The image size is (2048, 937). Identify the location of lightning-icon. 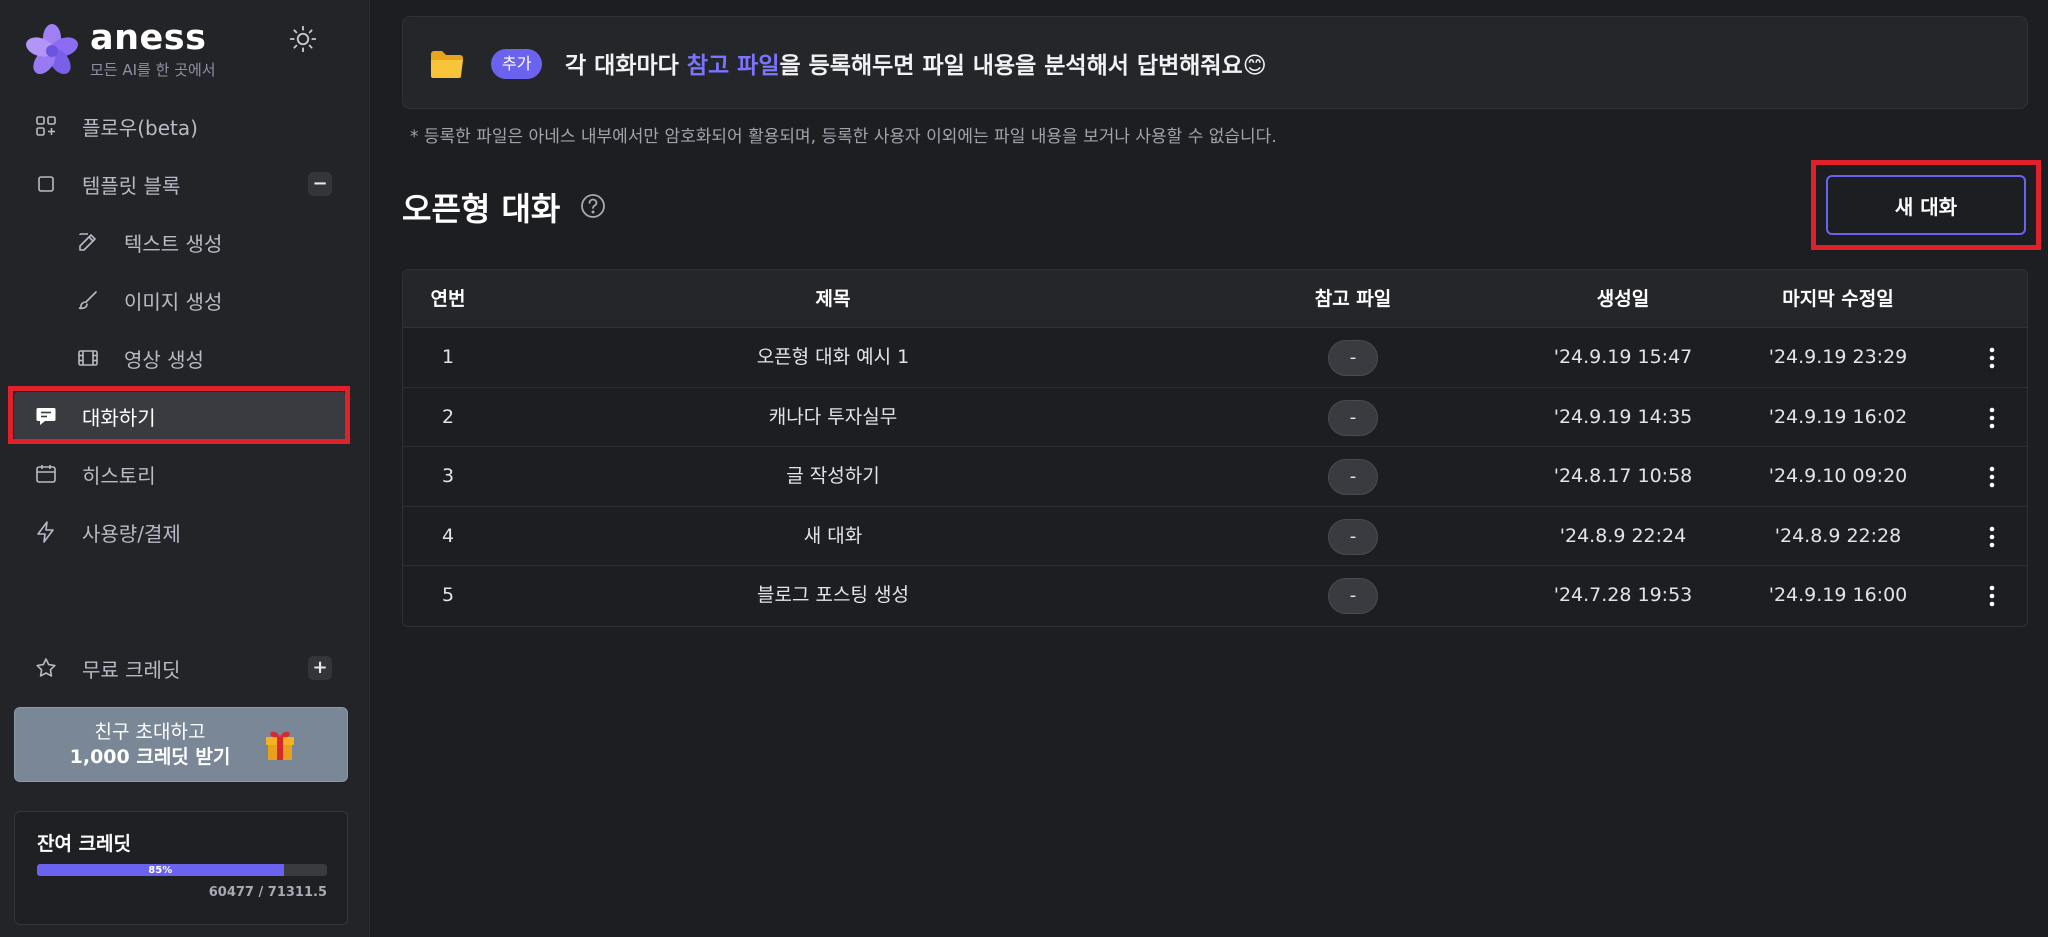
(45, 532).